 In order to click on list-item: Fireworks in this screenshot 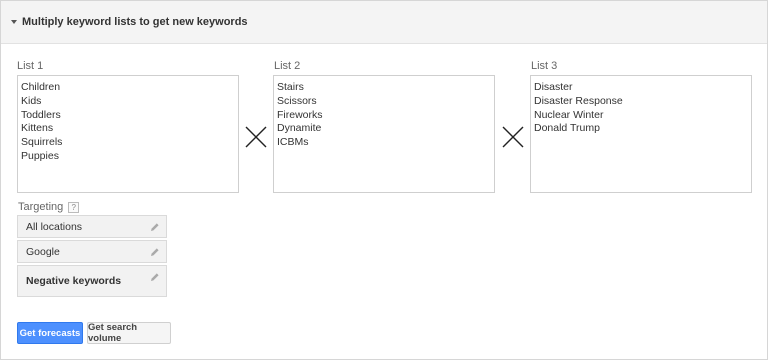, I will do `click(300, 114)`.